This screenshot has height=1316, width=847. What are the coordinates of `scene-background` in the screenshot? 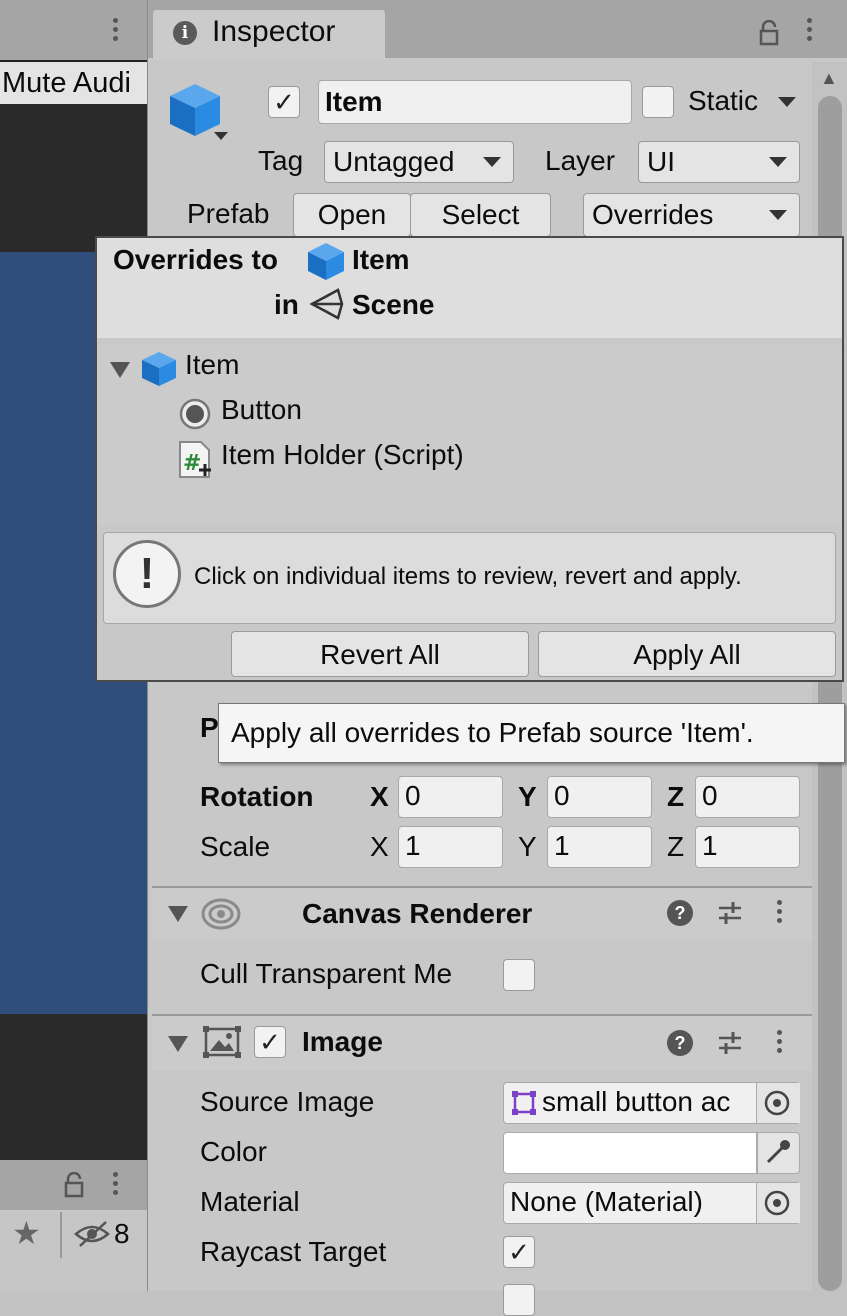 It's located at (74, 178).